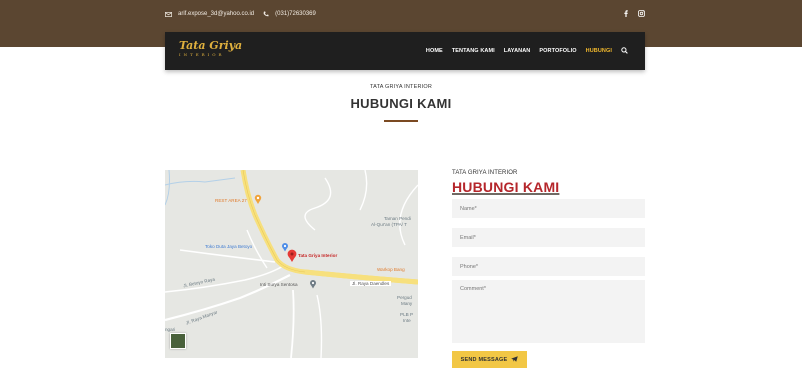  What do you see at coordinates (515, 359) in the screenshot?
I see `paper-plane-icon` at bounding box center [515, 359].